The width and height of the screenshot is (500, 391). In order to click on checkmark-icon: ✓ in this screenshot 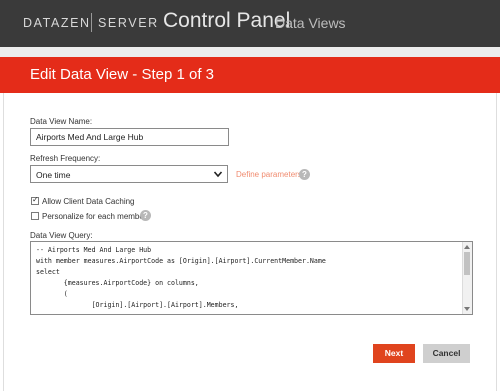, I will do `click(35, 199)`.